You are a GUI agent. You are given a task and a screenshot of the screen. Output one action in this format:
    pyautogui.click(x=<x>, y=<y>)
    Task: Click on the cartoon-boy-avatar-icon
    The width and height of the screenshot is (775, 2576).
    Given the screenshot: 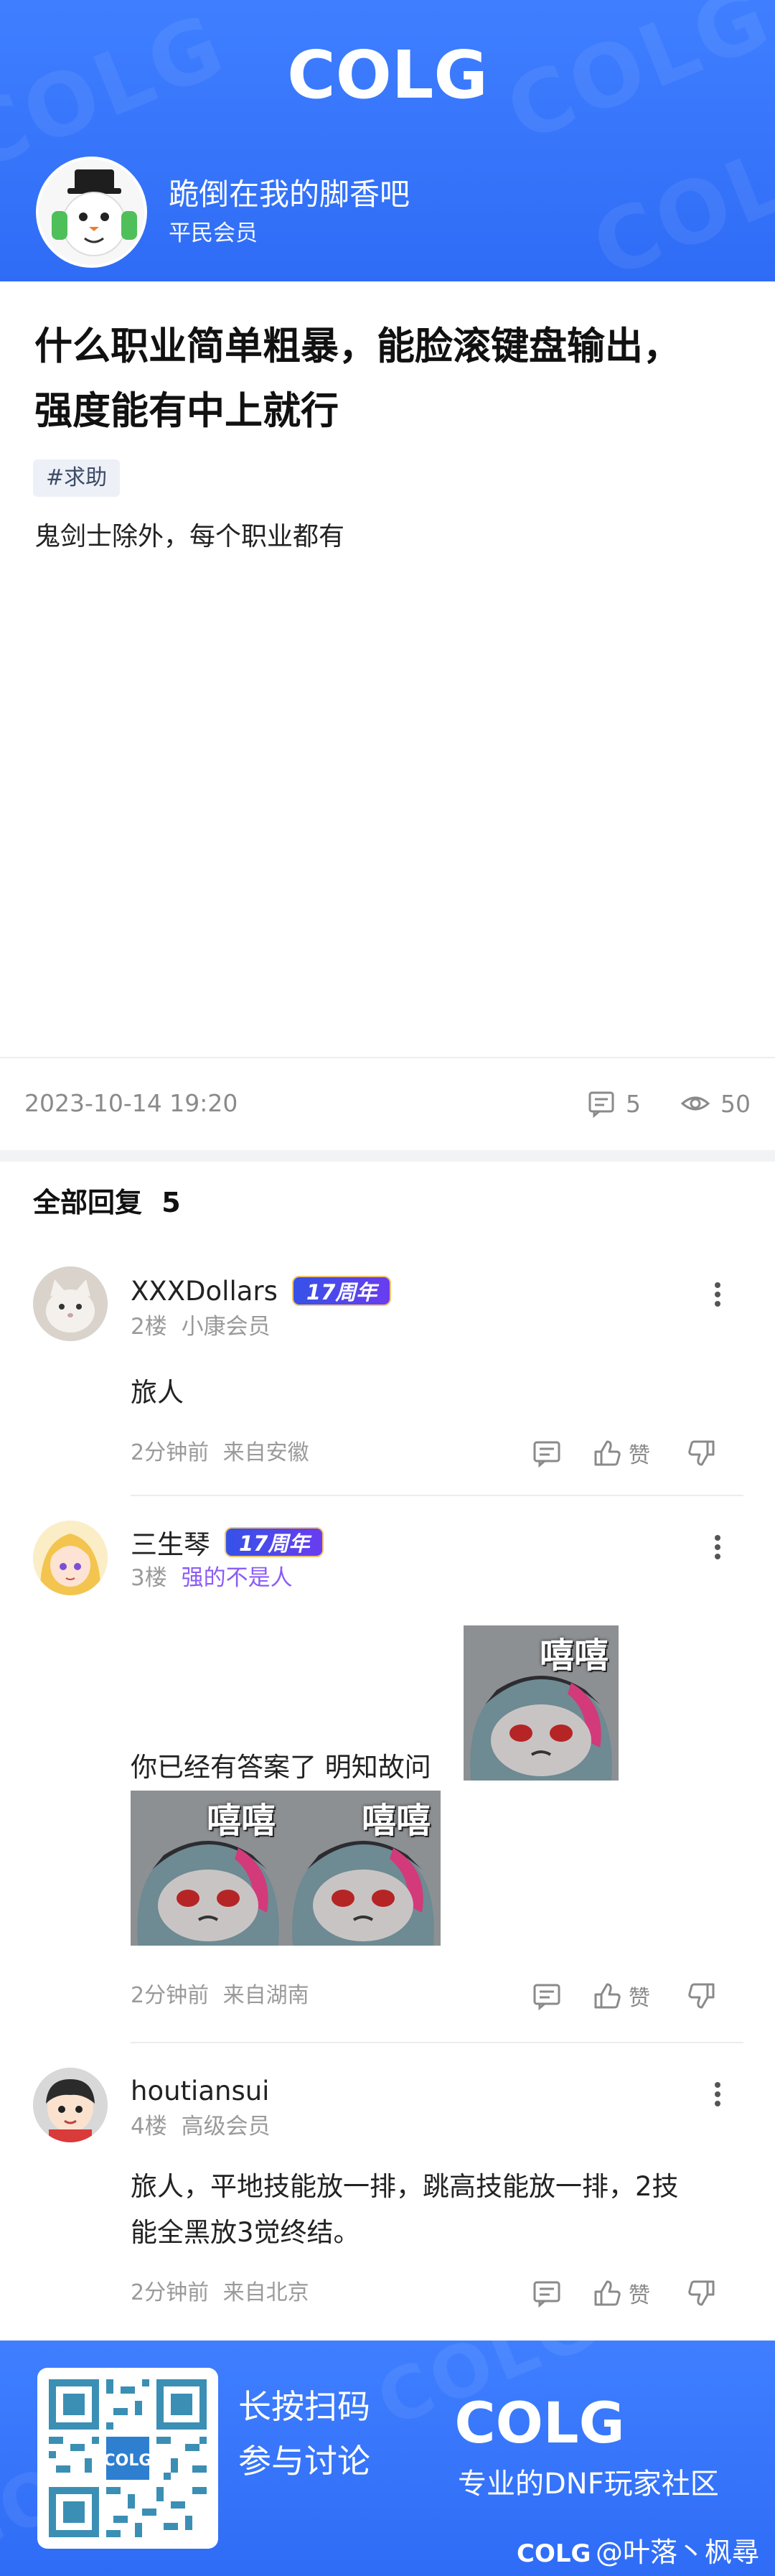 What is the action you would take?
    pyautogui.click(x=70, y=2105)
    